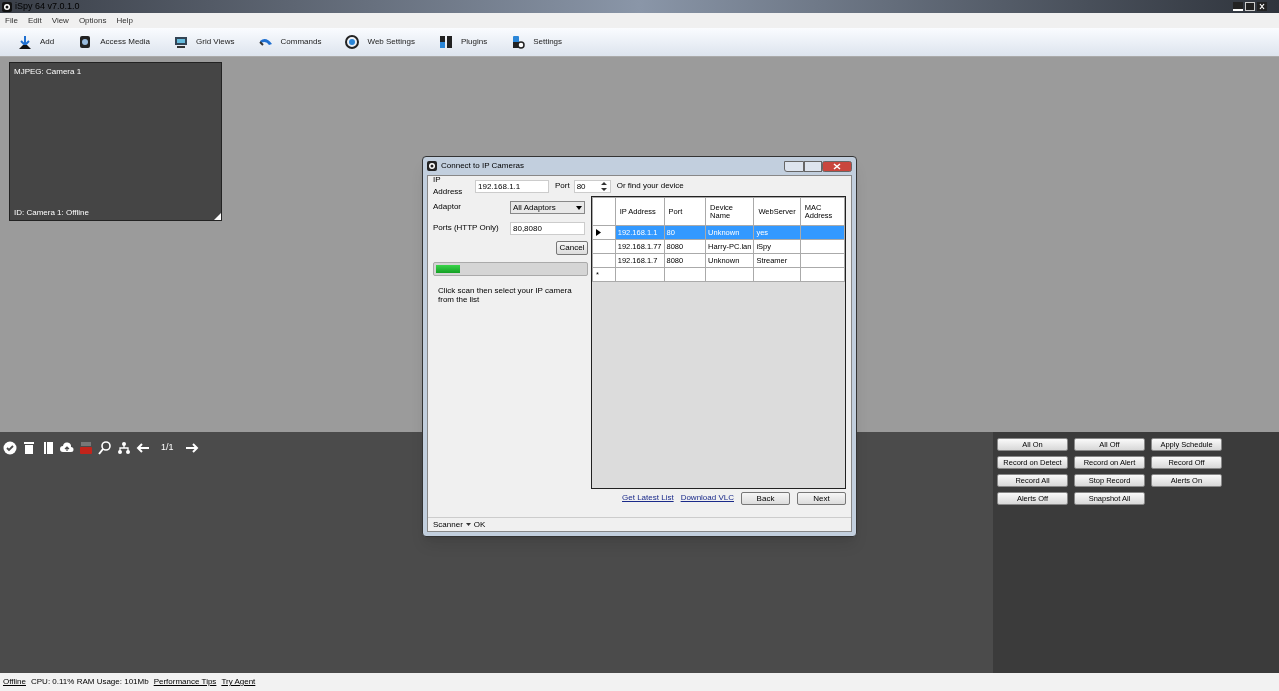 Image resolution: width=1279 pixels, height=691 pixels. What do you see at coordinates (813, 166) in the screenshot?
I see `maximize-icon` at bounding box center [813, 166].